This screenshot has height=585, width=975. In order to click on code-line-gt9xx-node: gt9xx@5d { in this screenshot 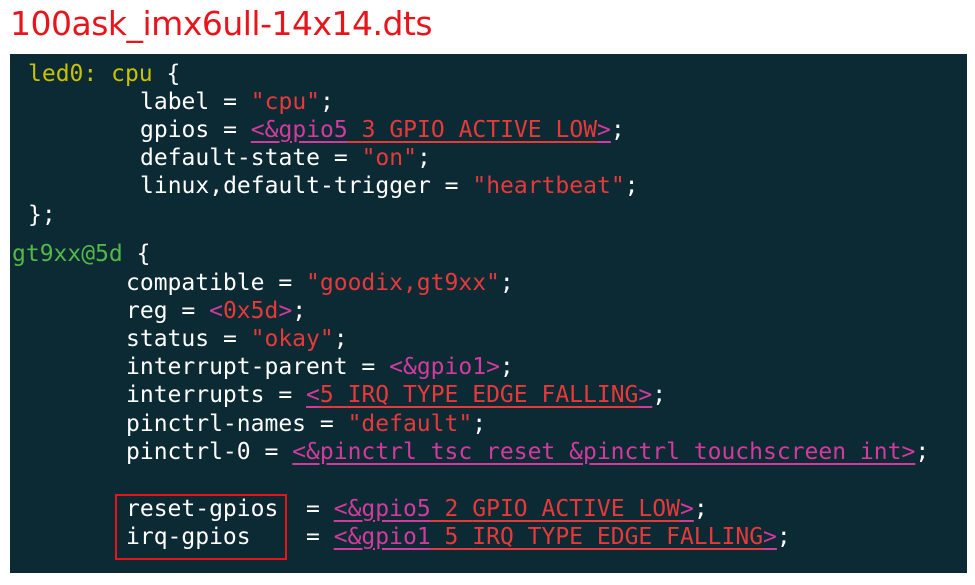, I will do `click(81, 254)`.